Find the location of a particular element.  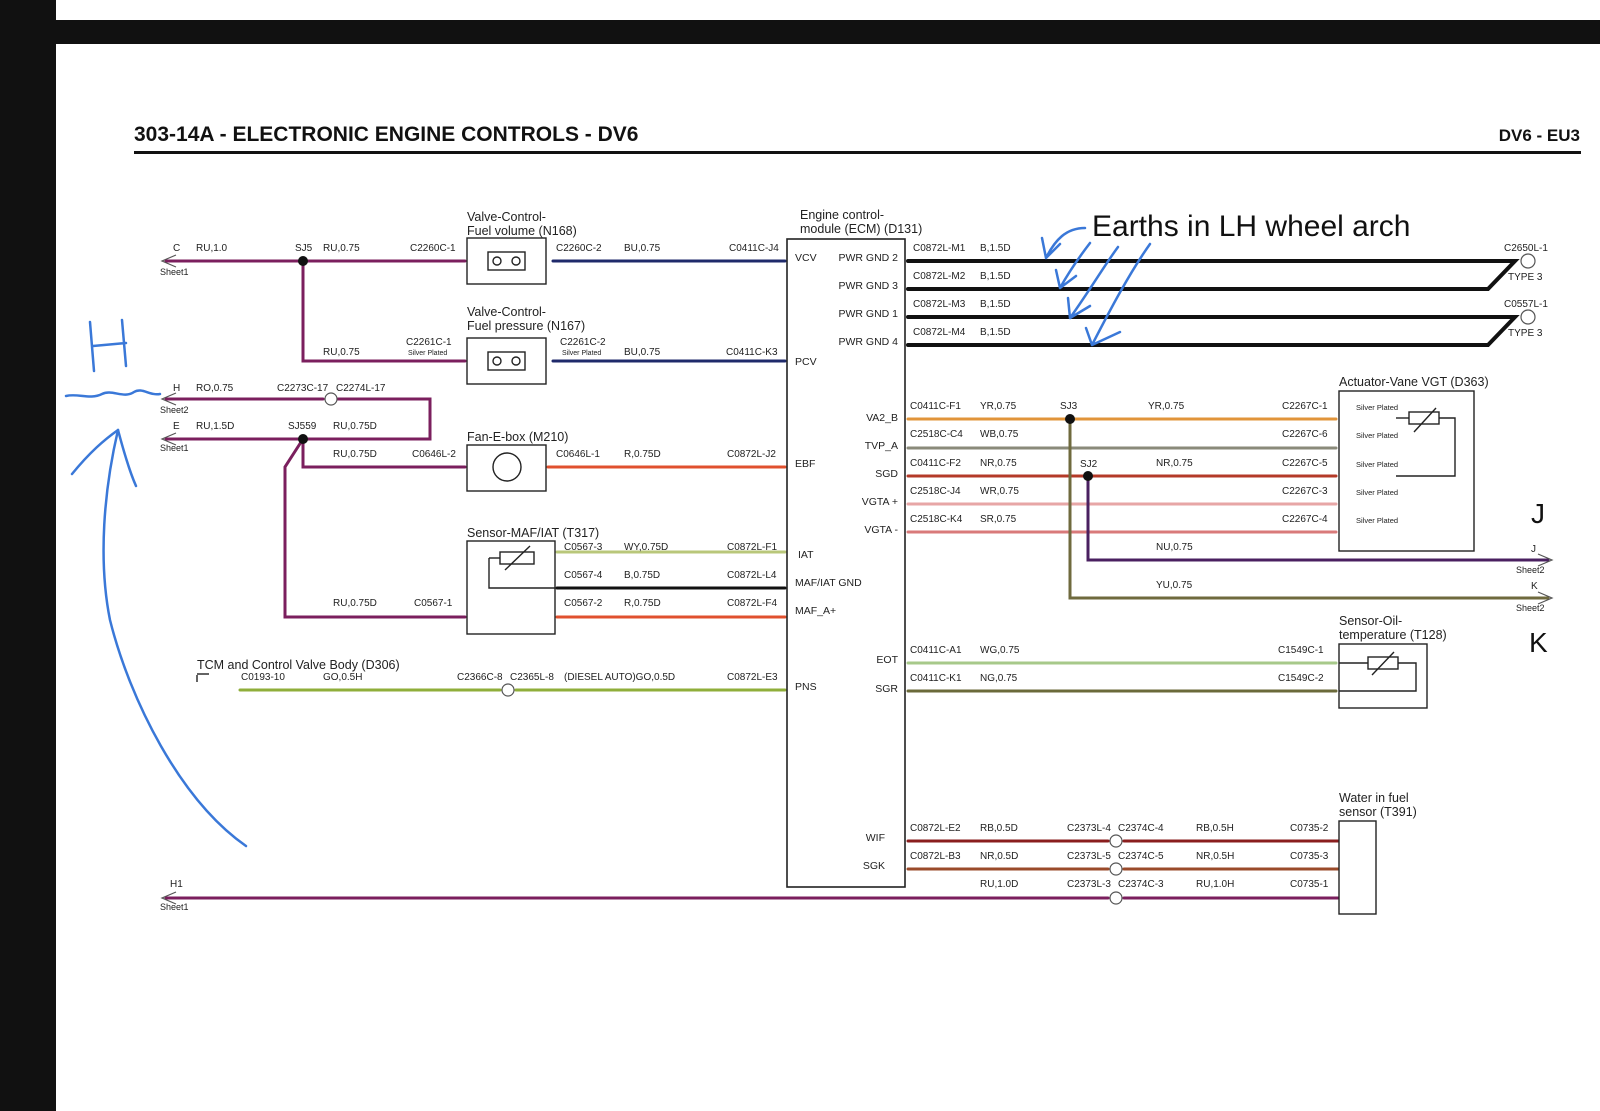

m210-box is located at coordinates (506, 468).